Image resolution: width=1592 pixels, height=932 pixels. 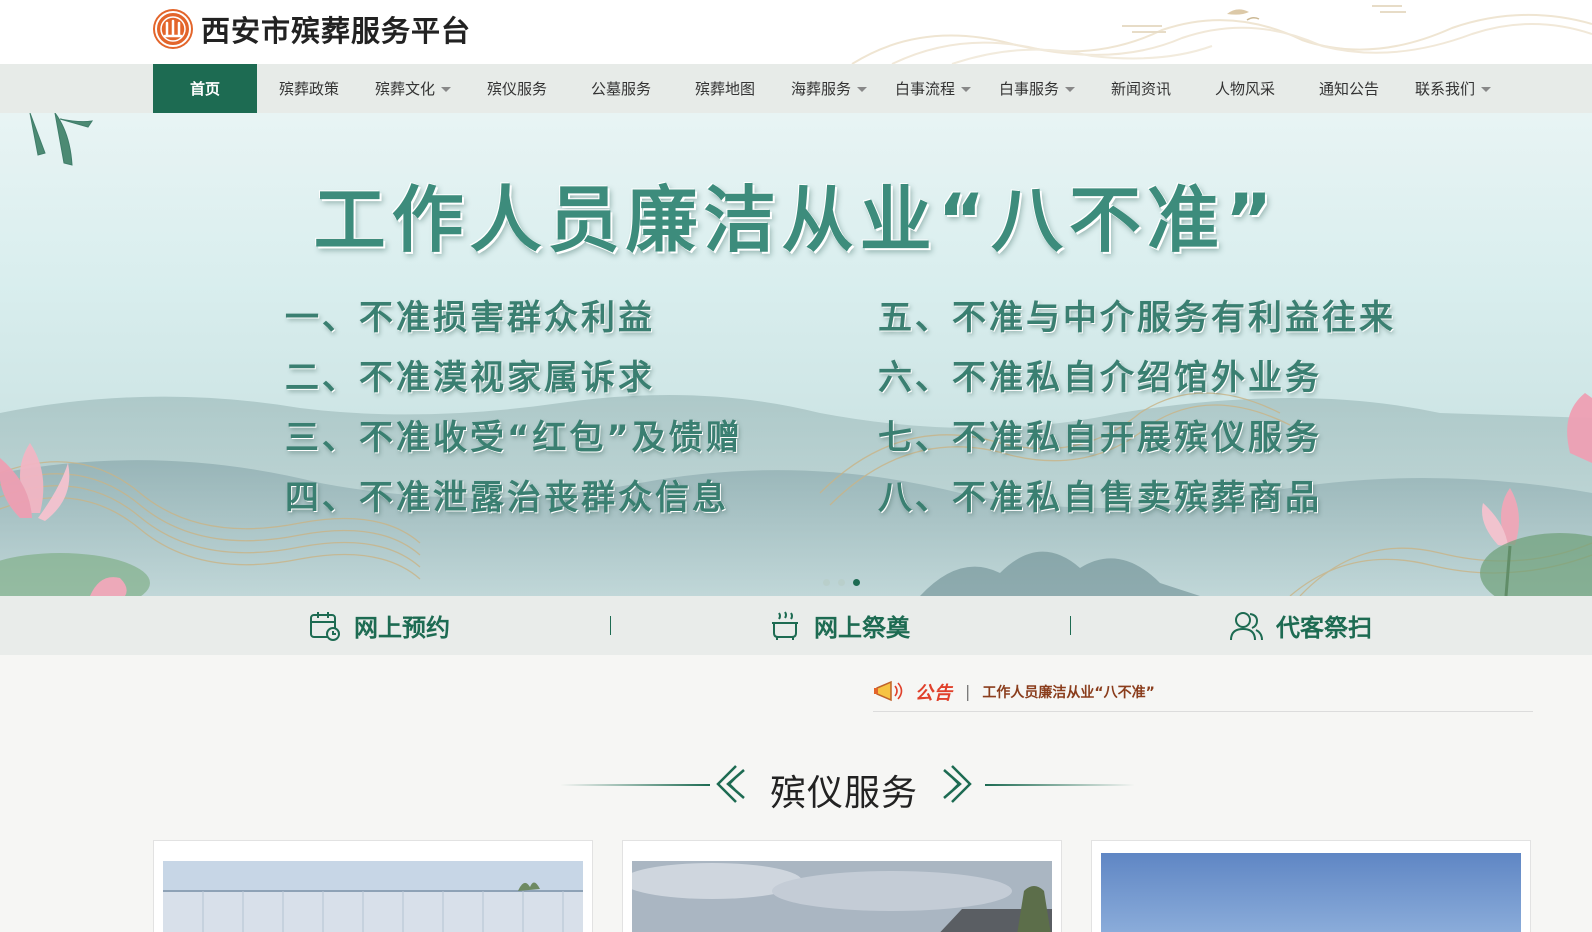 What do you see at coordinates (507, 498) in the screenshot?
I see `rule-item: 四、不准泄露治丧群众信息` at bounding box center [507, 498].